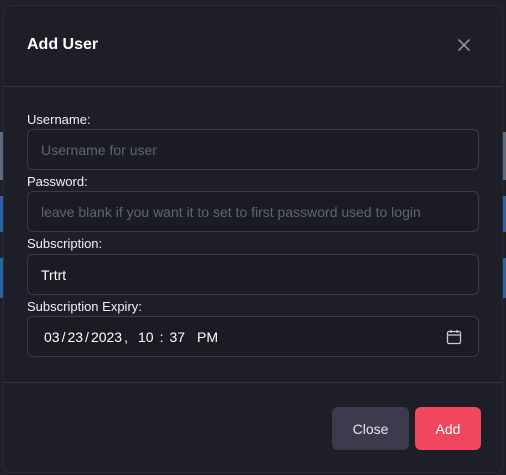 This screenshot has width=506, height=475. What do you see at coordinates (146, 337) in the screenshot?
I see `expiry-hour: 10` at bounding box center [146, 337].